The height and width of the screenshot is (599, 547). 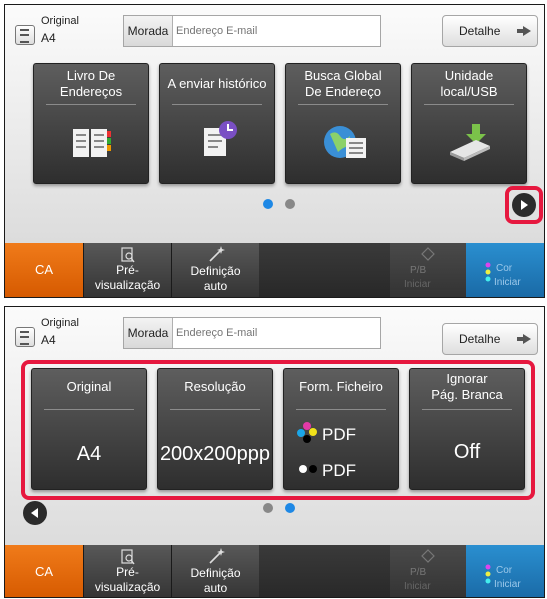 What do you see at coordinates (418, 572) in the screenshot?
I see `bw-label: P/B` at bounding box center [418, 572].